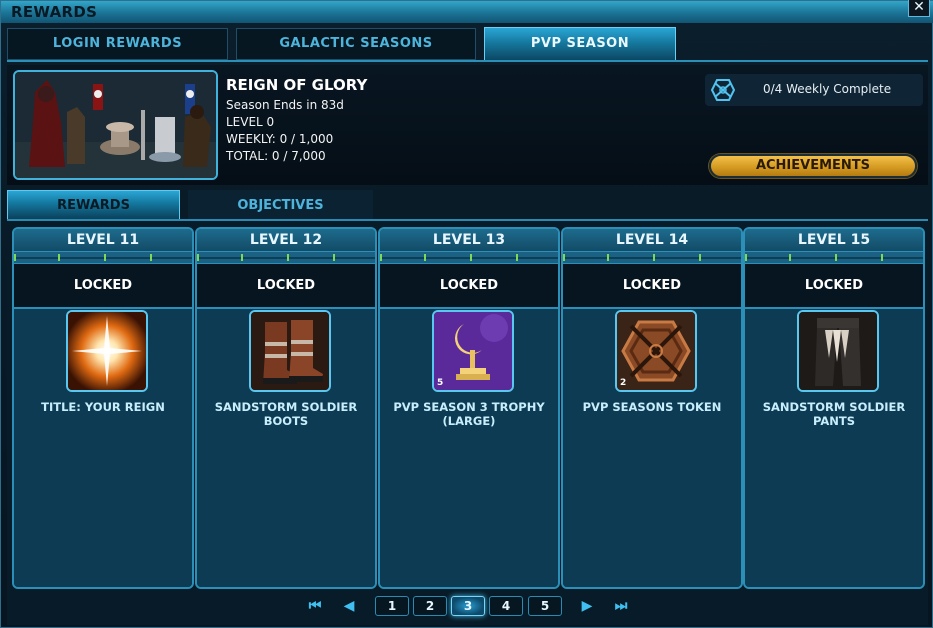  Describe the element at coordinates (349, 606) in the screenshot. I see `prev-page-icon: ◀` at that location.